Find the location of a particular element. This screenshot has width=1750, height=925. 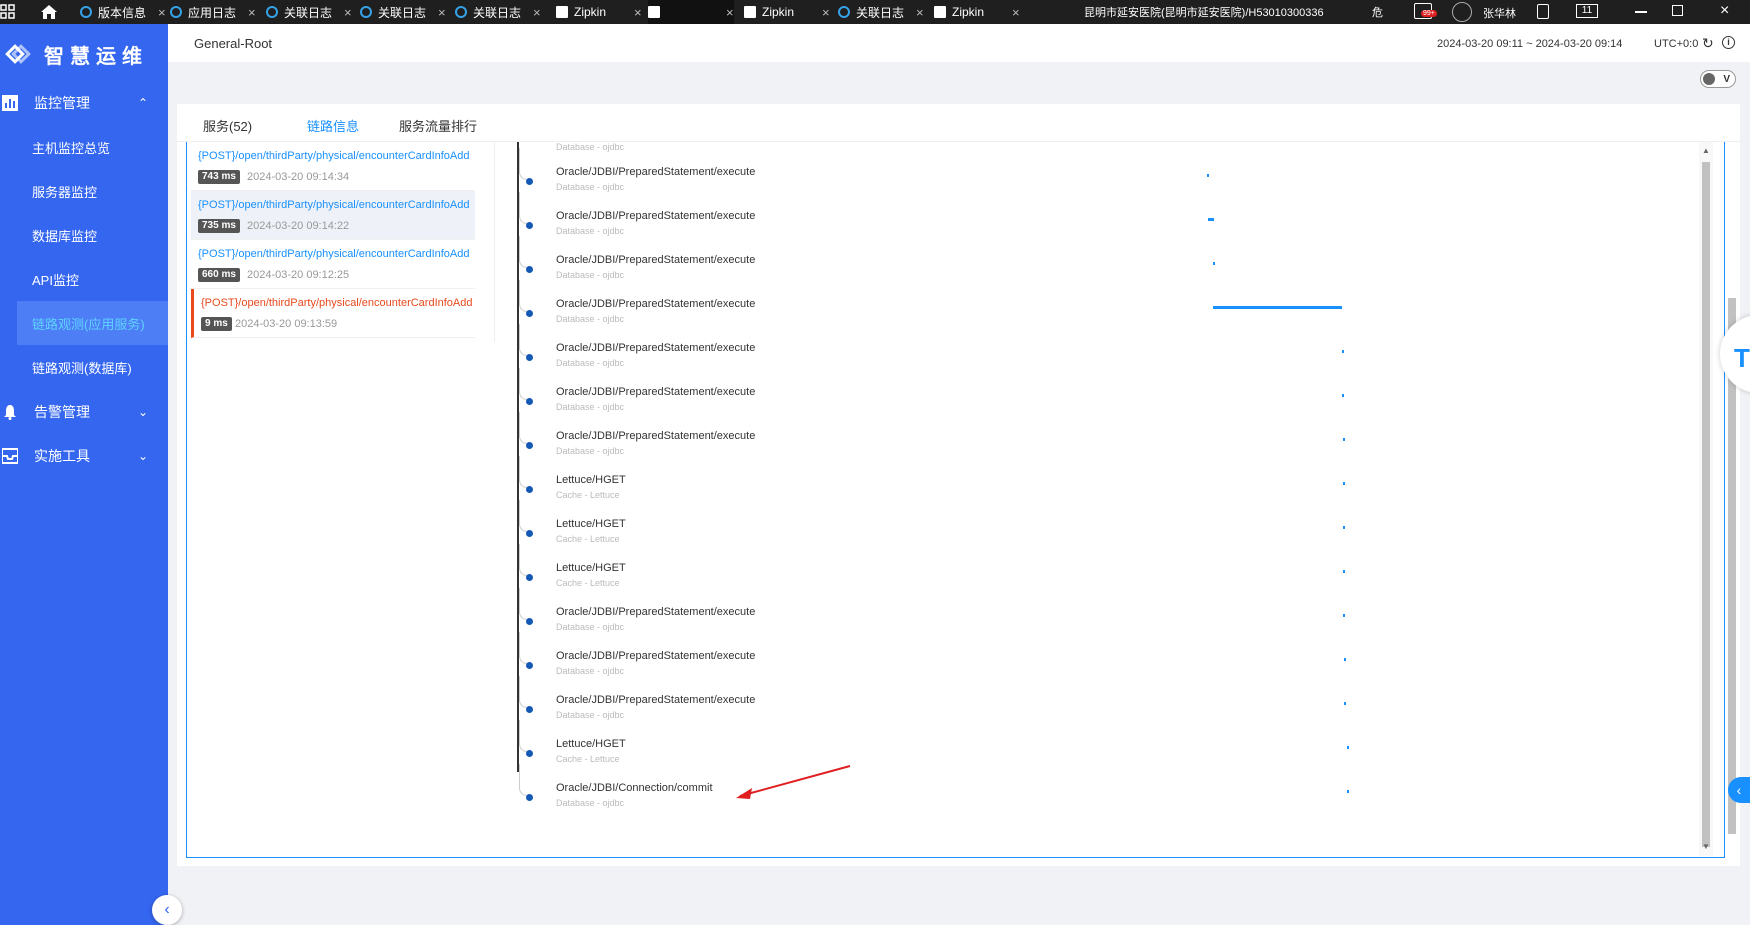

document-icon is located at coordinates (654, 12).